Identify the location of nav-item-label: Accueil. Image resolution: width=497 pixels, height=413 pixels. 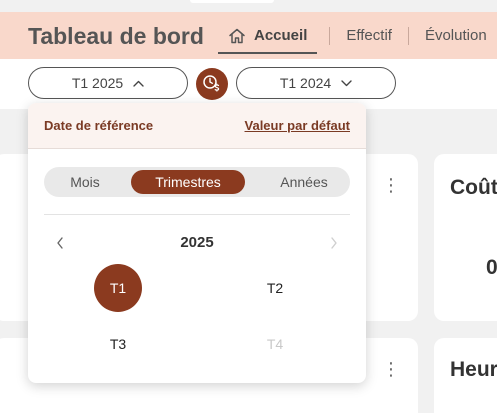
(281, 35).